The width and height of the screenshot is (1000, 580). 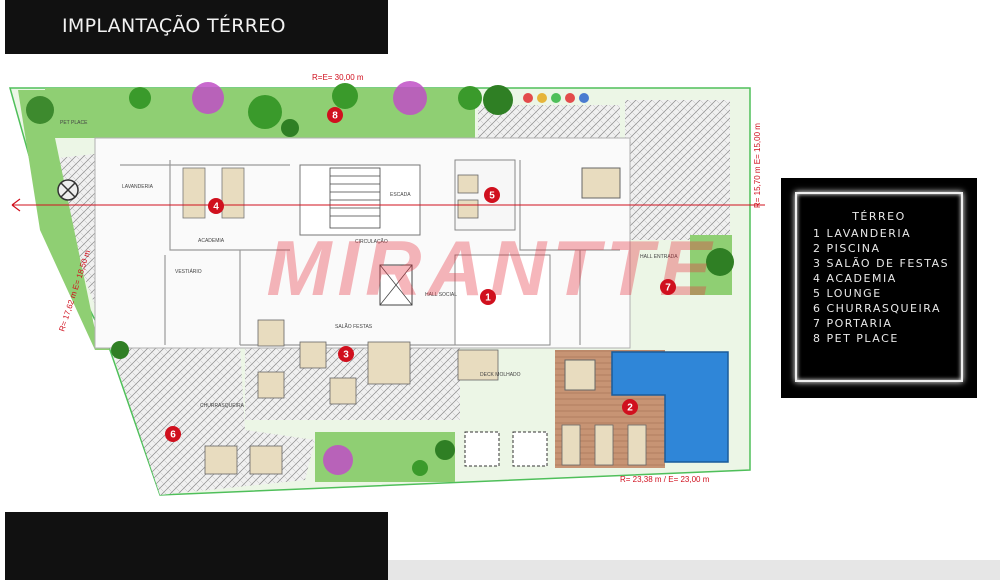 I want to click on marker-7-label: 7, so click(x=668, y=288).